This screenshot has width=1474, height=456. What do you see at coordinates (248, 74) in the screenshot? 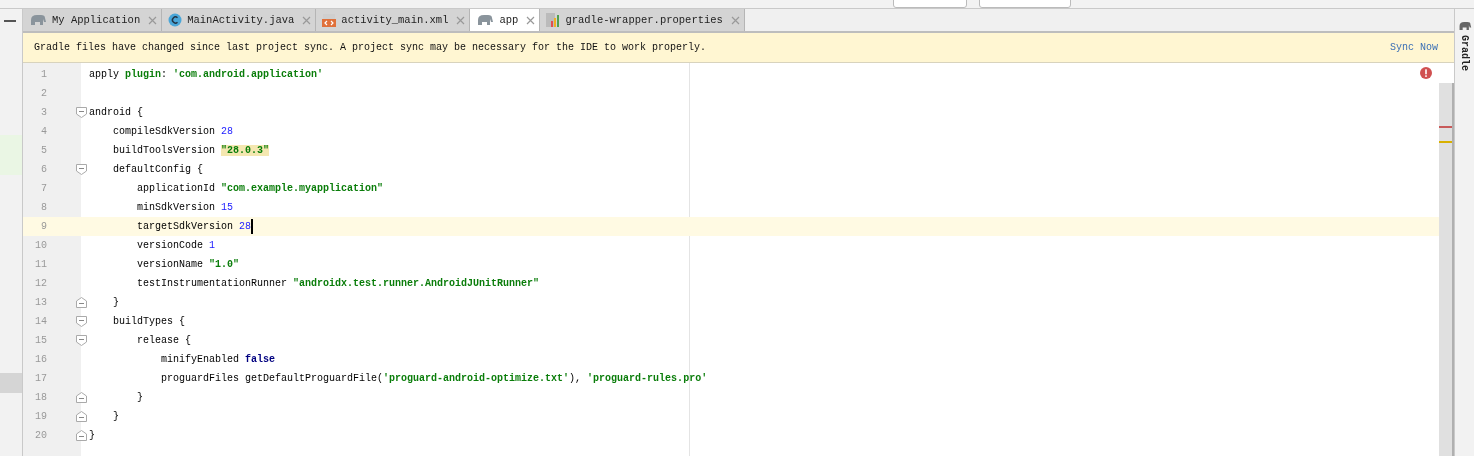
I see `code-string: 'com.android.application'` at bounding box center [248, 74].